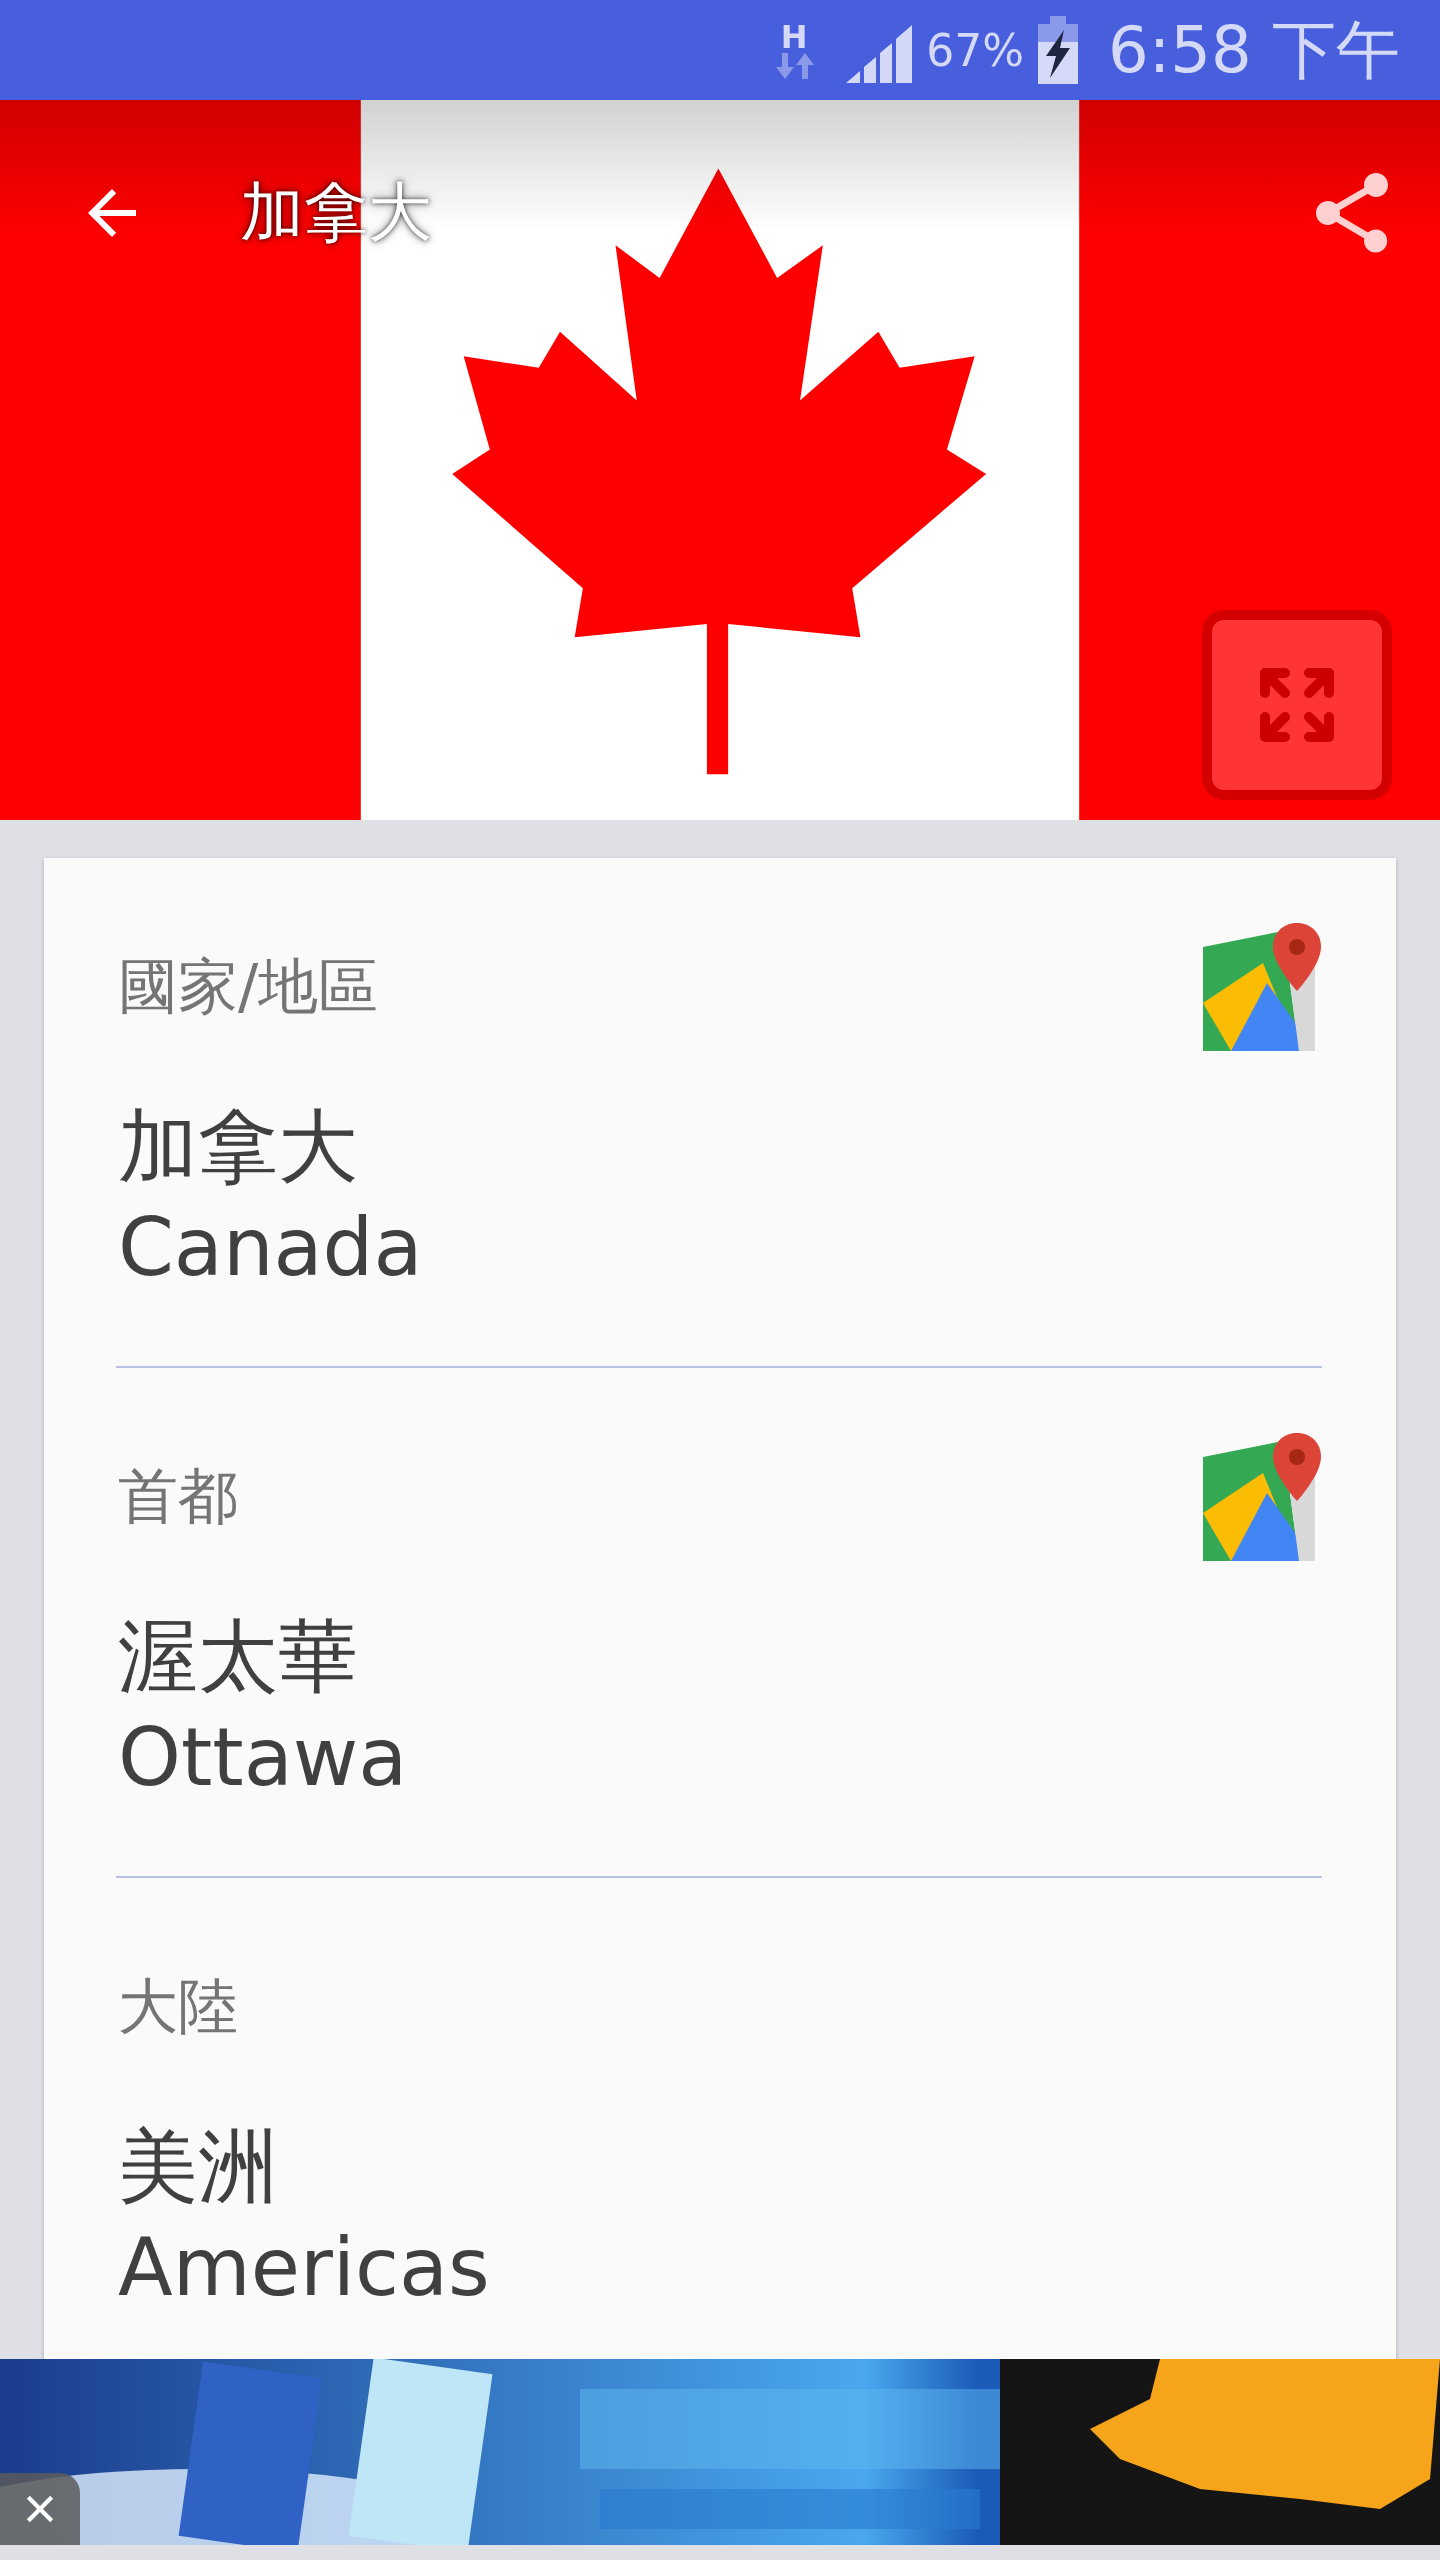 Image resolution: width=1440 pixels, height=2560 pixels. What do you see at coordinates (178, 1496) in the screenshot?
I see `field-label: 首都` at bounding box center [178, 1496].